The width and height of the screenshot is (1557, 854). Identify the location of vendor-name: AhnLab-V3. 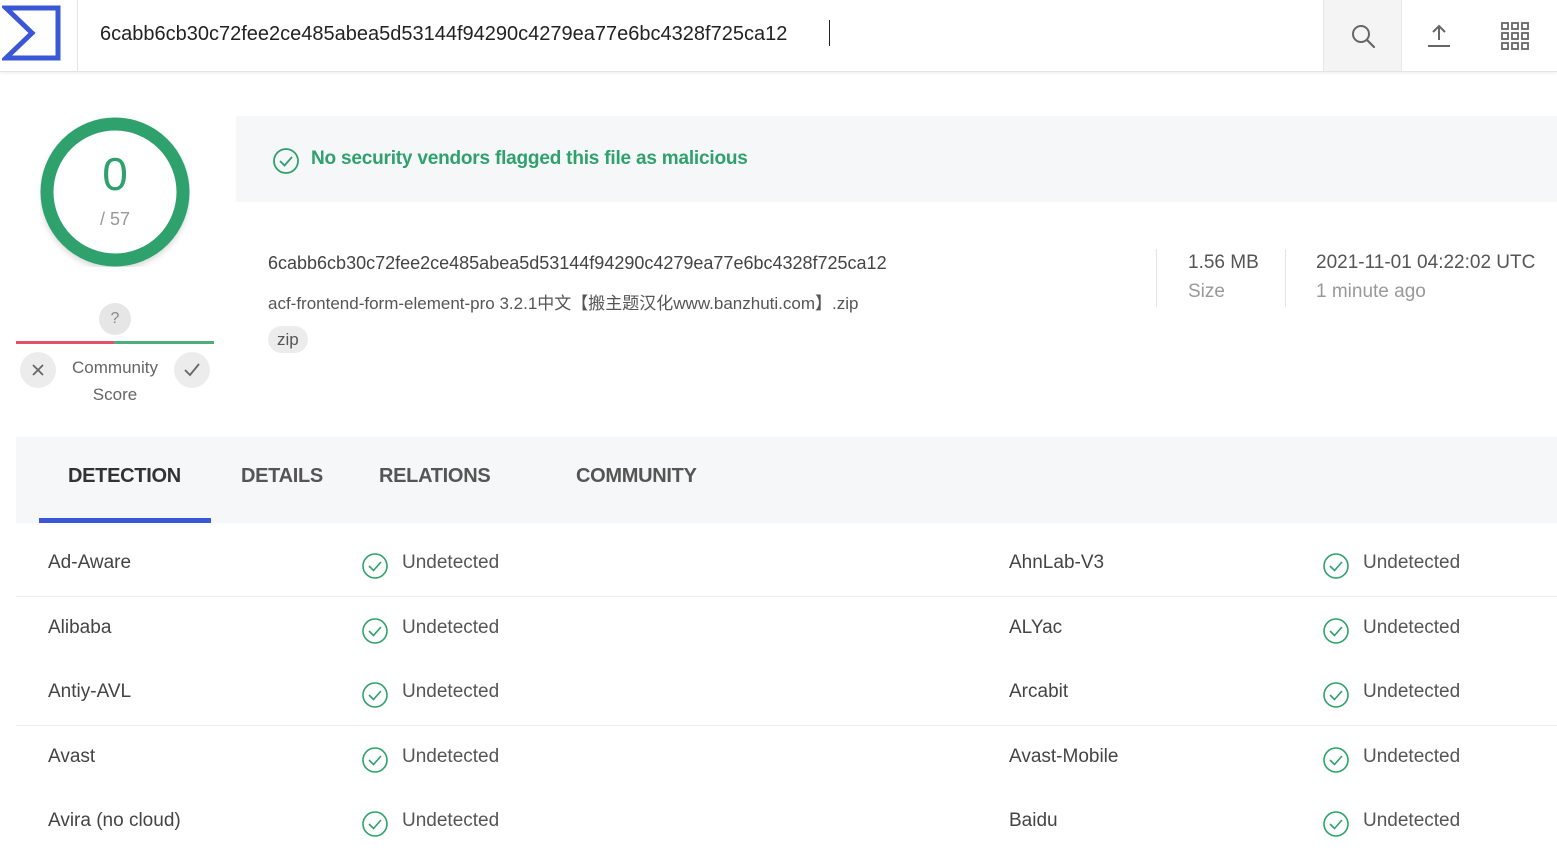
(1057, 562).